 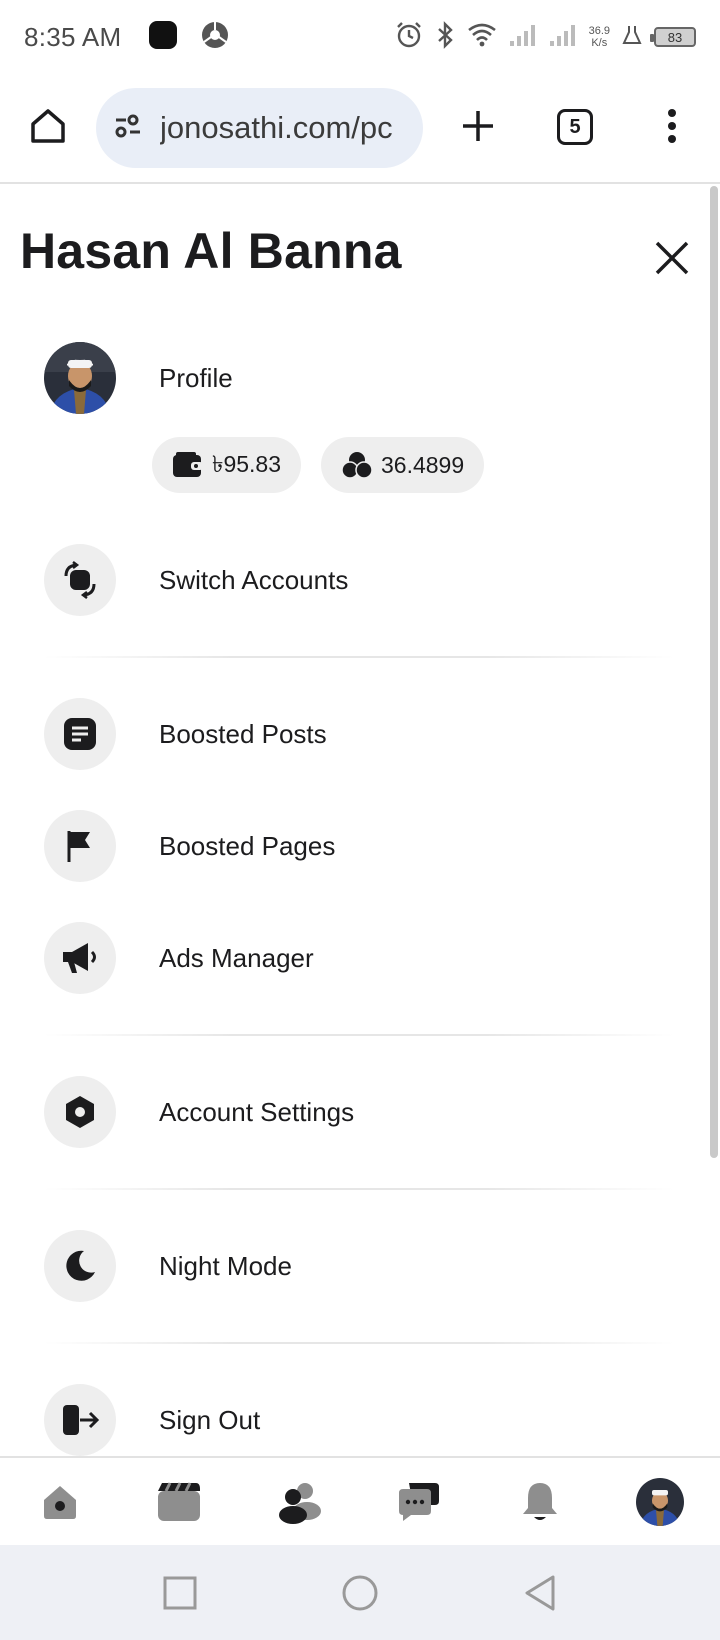 I want to click on menu-label-switch-accounts: Switch Accounts, so click(x=254, y=579).